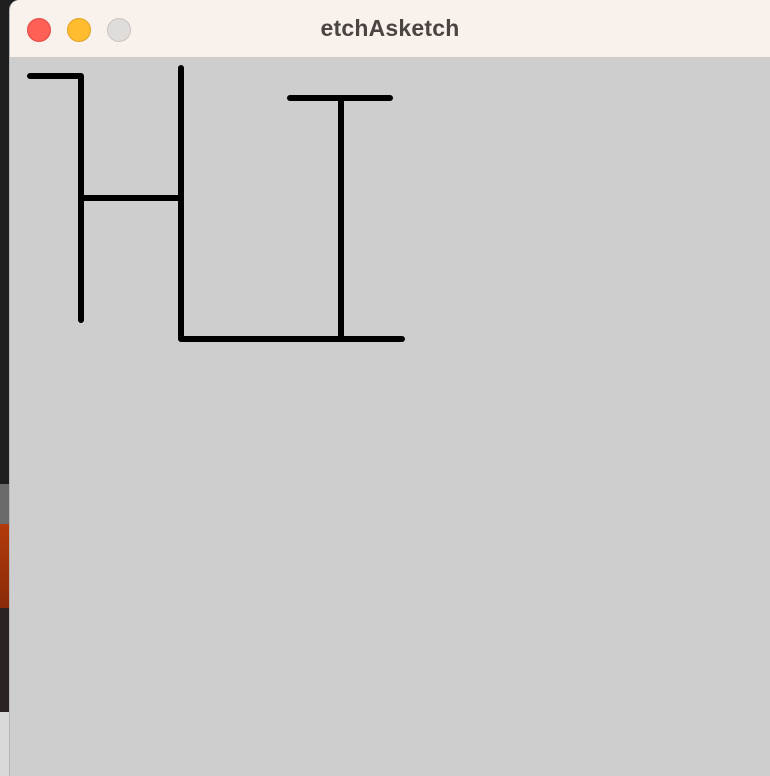 Image resolution: width=770 pixels, height=776 pixels. I want to click on minimize-button, so click(79, 30).